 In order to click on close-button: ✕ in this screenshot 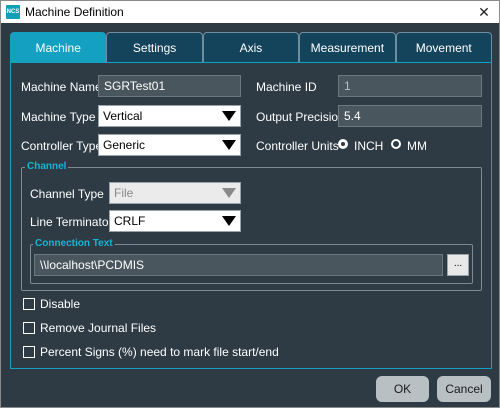, I will do `click(484, 12)`.